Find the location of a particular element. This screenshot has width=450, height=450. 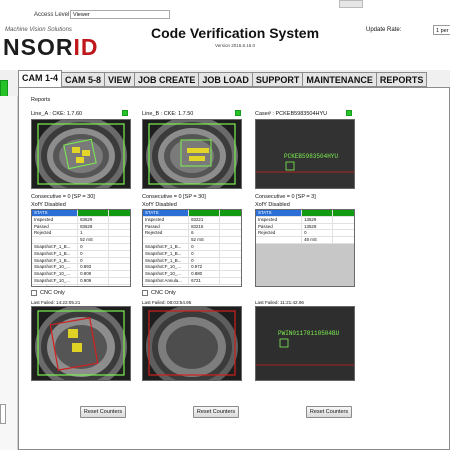

window-control-button is located at coordinates (351, 4).